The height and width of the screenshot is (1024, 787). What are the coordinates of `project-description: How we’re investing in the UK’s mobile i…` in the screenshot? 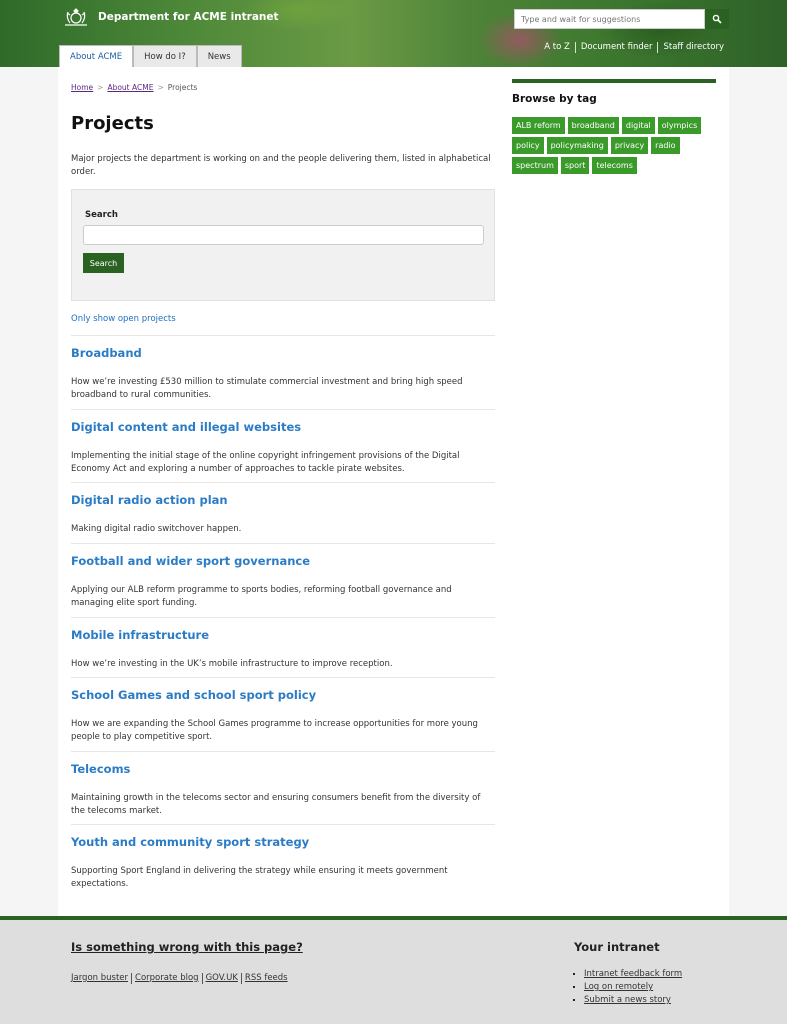 It's located at (232, 664).